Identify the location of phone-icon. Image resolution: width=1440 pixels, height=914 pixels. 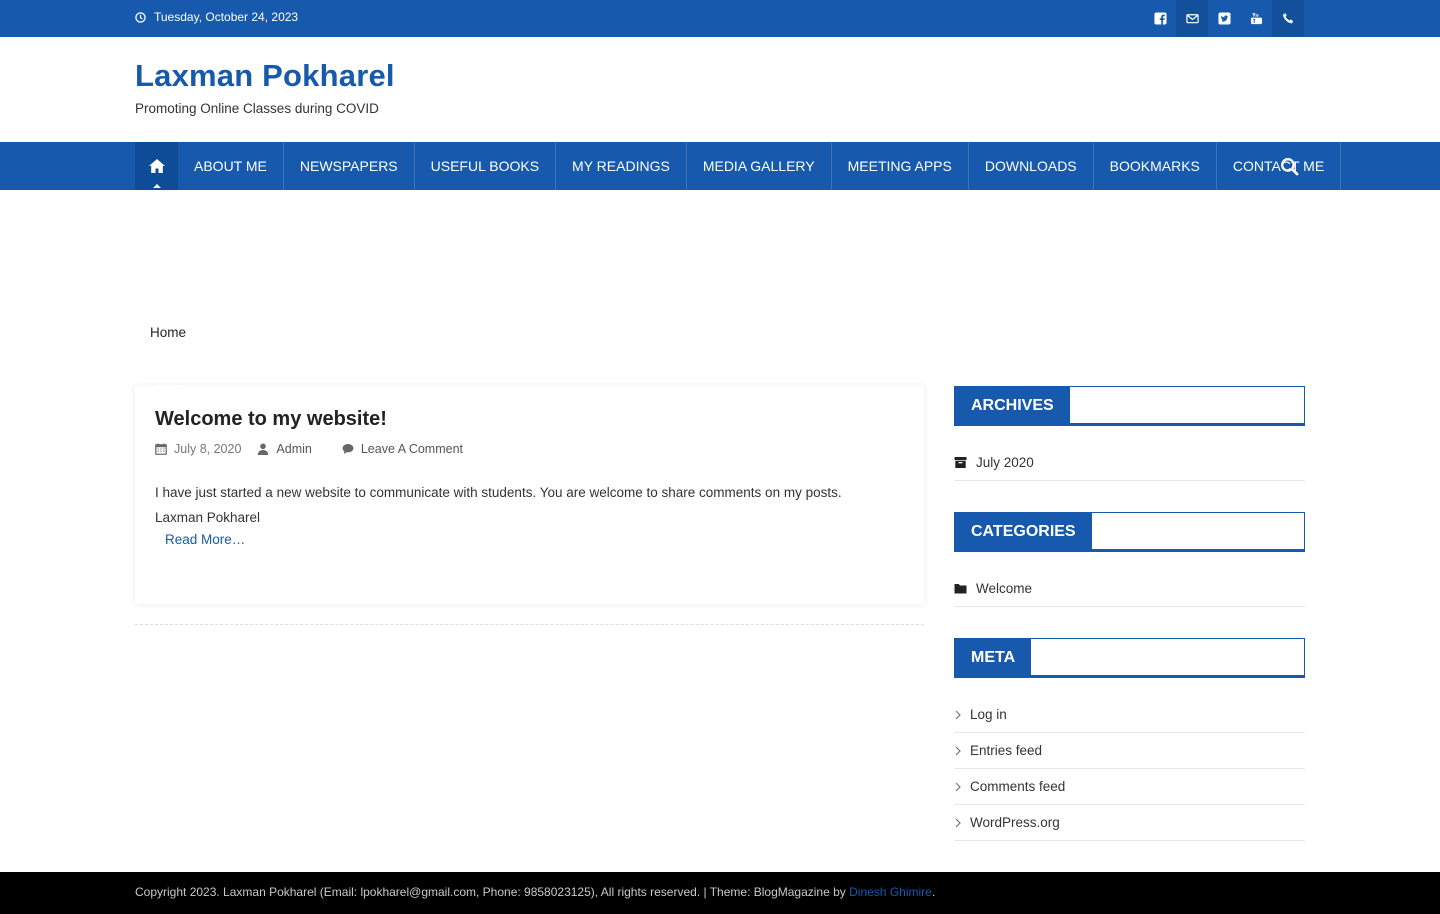
(1287, 18).